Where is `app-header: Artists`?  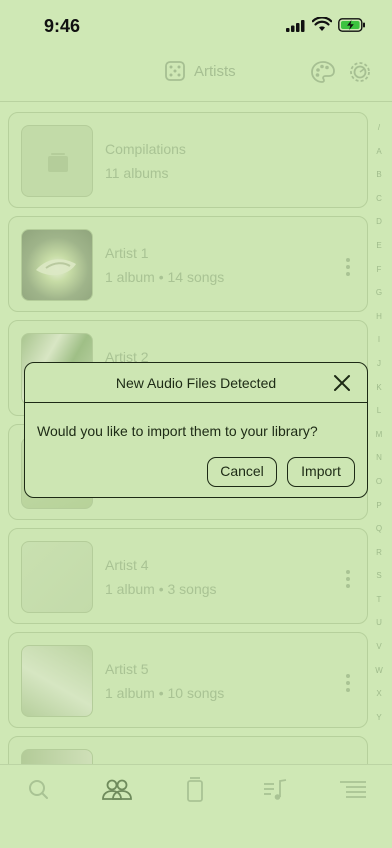
app-header: Artists is located at coordinates (196, 76).